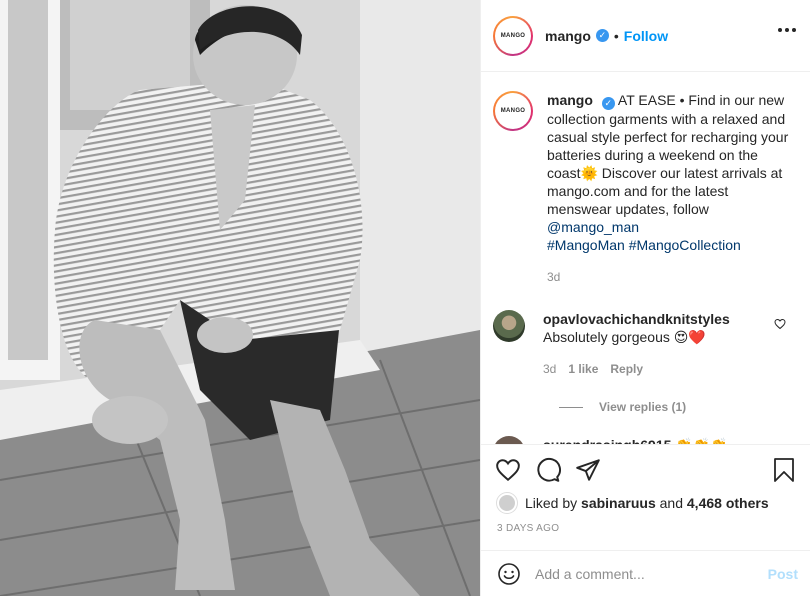 The width and height of the screenshot is (810, 596). What do you see at coordinates (645, 464) in the screenshot?
I see `action-icons-row` at bounding box center [645, 464].